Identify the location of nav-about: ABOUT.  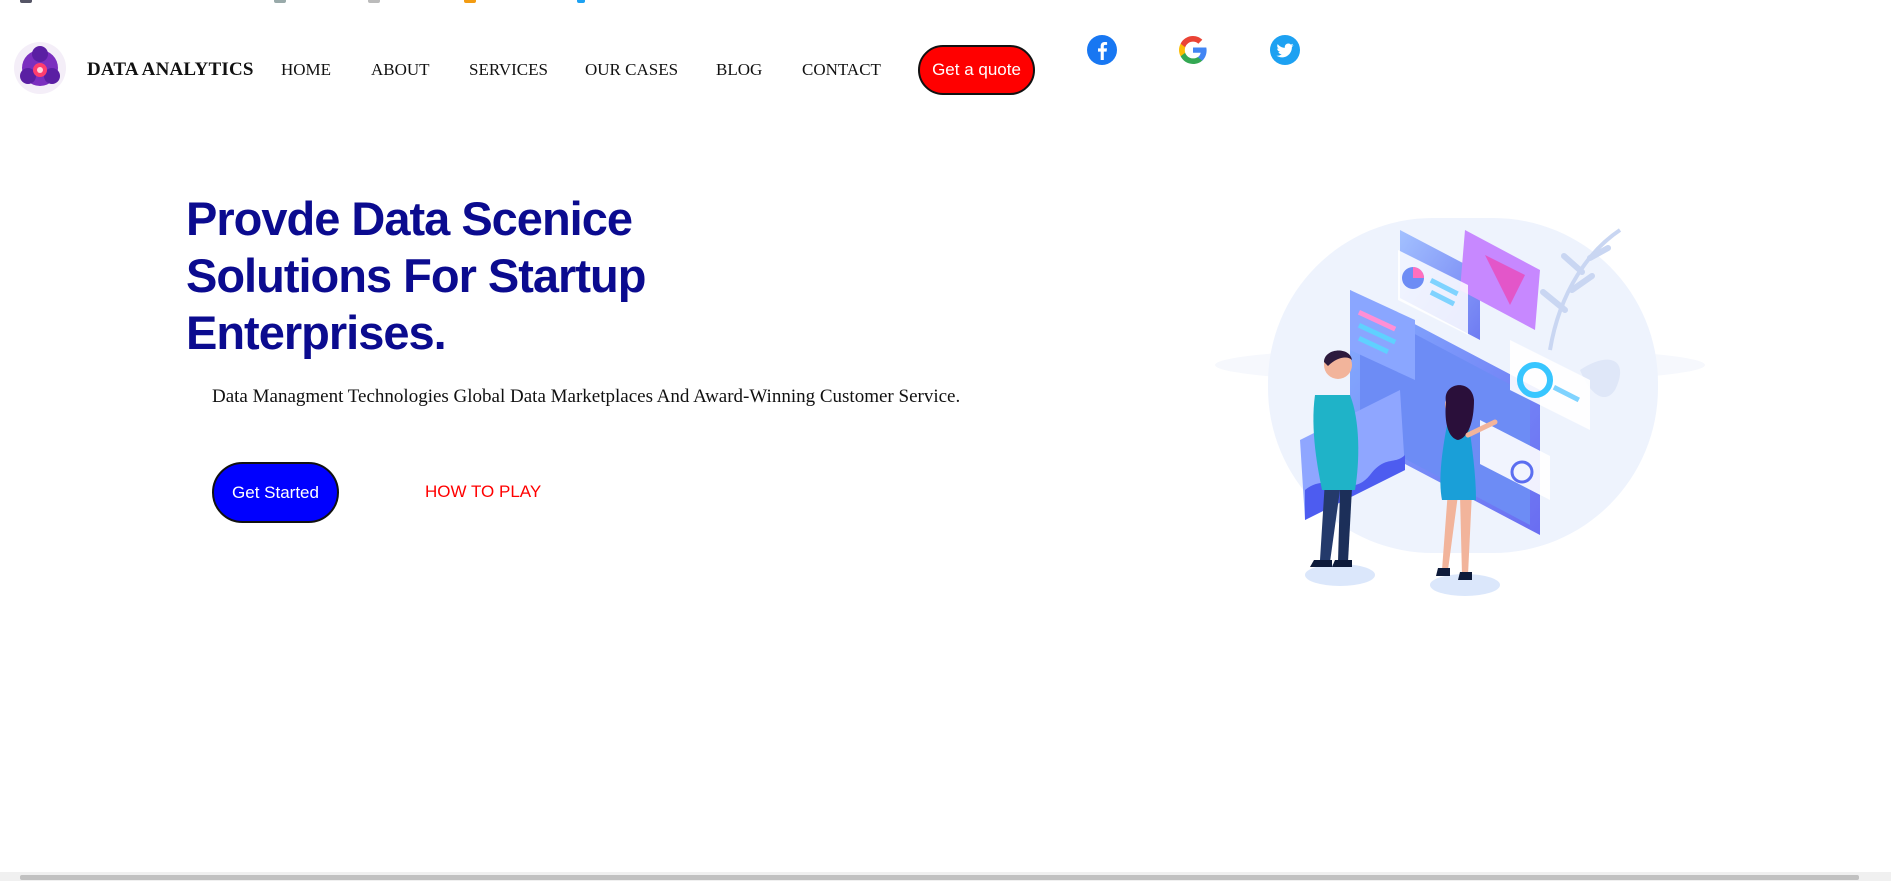
(400, 70).